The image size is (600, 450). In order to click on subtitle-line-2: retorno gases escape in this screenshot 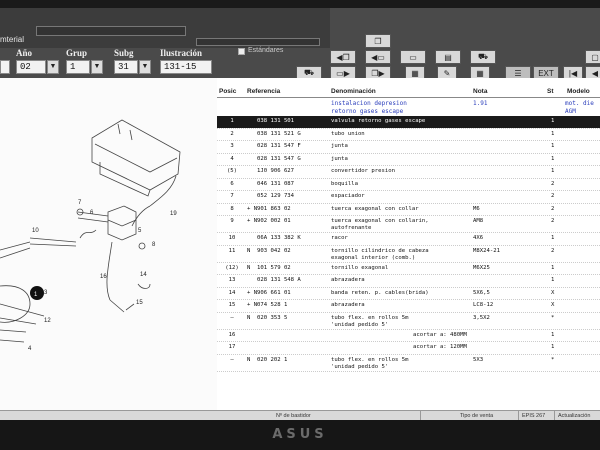, I will do `click(367, 111)`.